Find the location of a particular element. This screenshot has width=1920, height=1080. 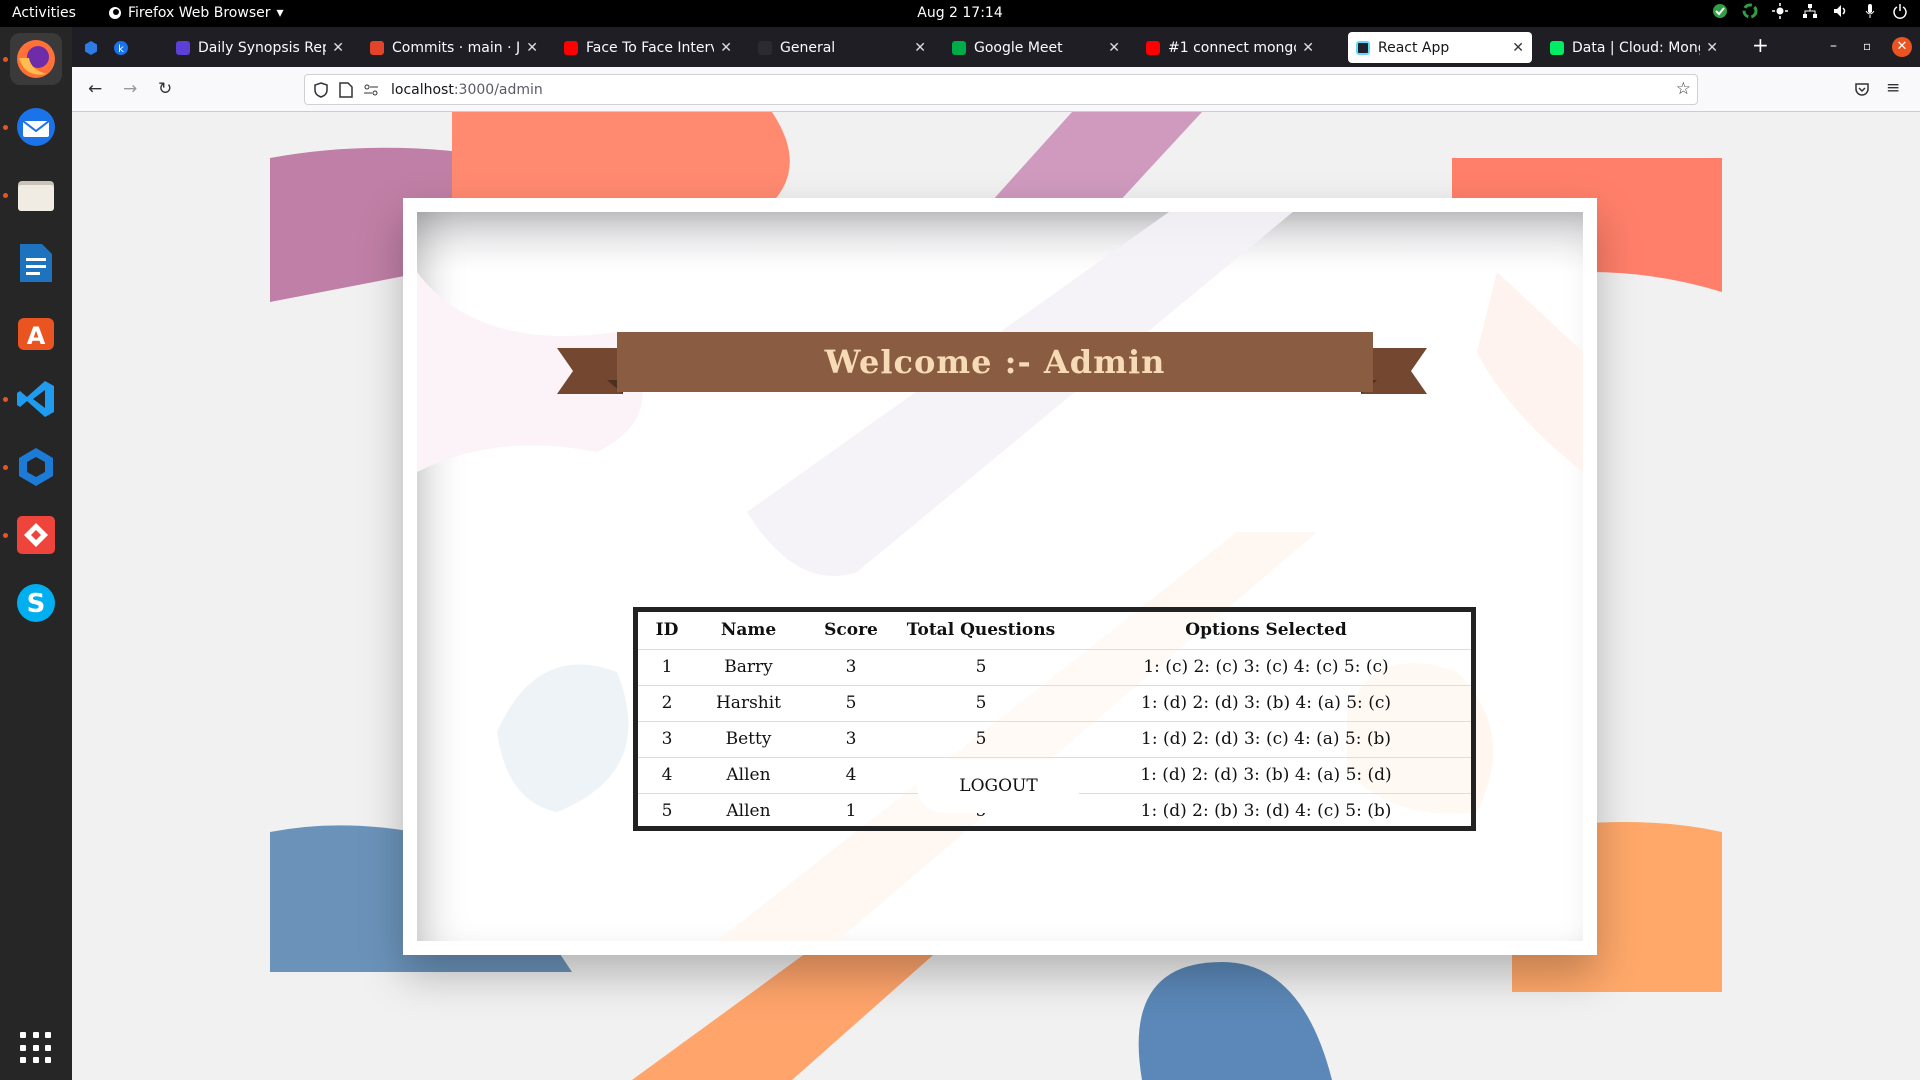

welcome-ribbon: Welcome :- Admin is located at coordinates (992, 371).